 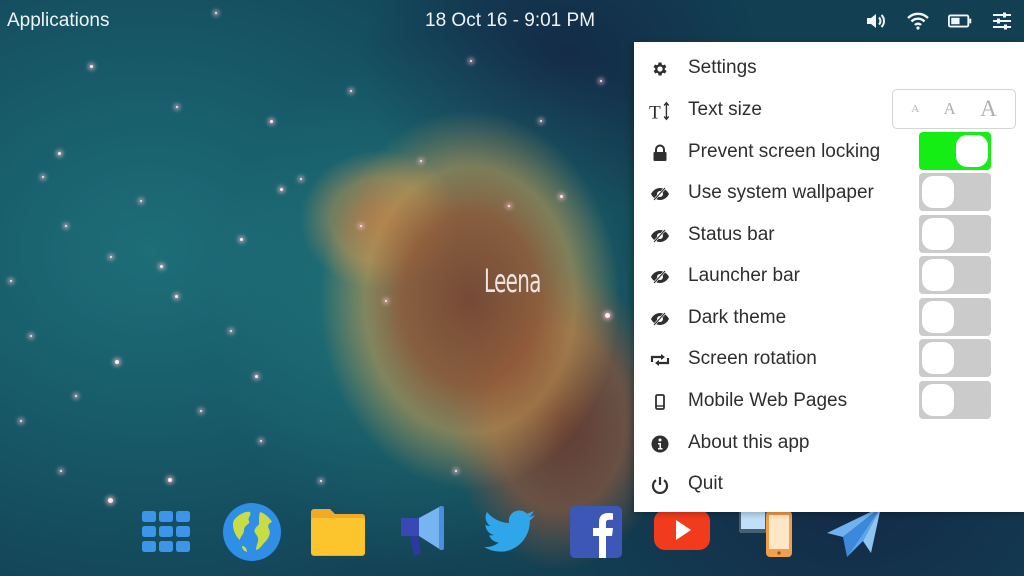 I want to click on launcher-bar-toggle, so click(x=955, y=275).